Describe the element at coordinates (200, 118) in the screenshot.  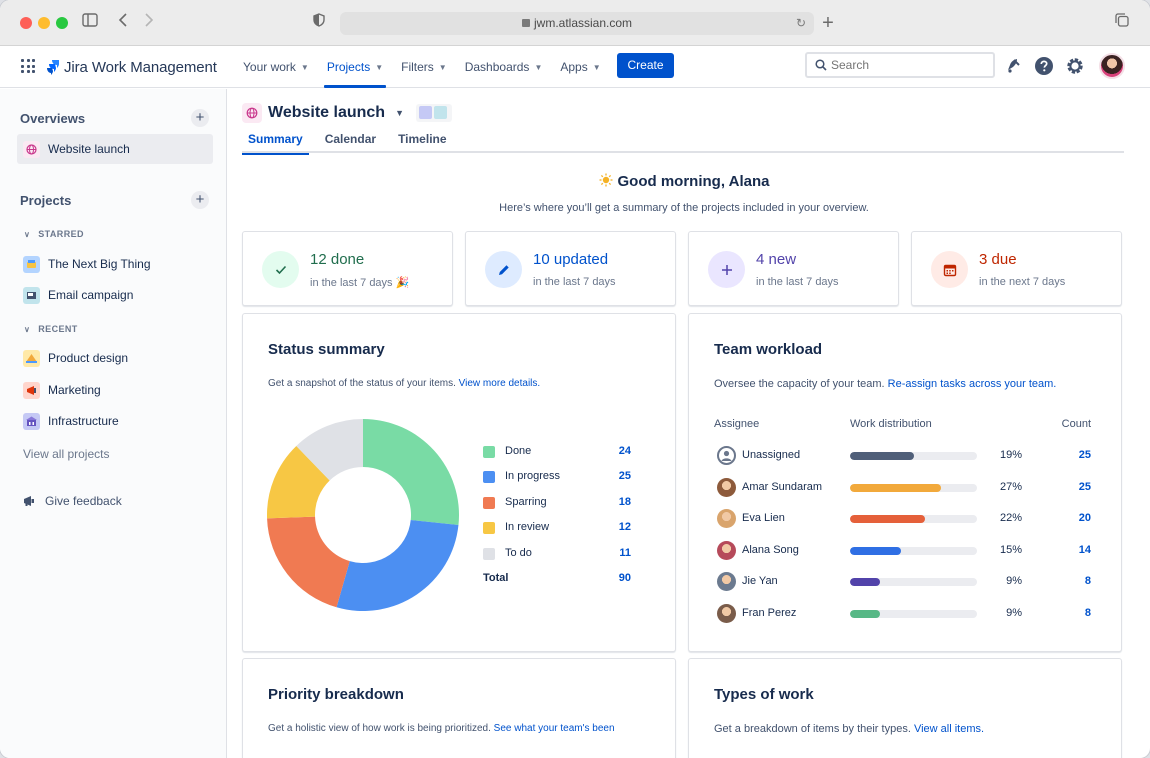
I see `add-overview-button: +` at that location.